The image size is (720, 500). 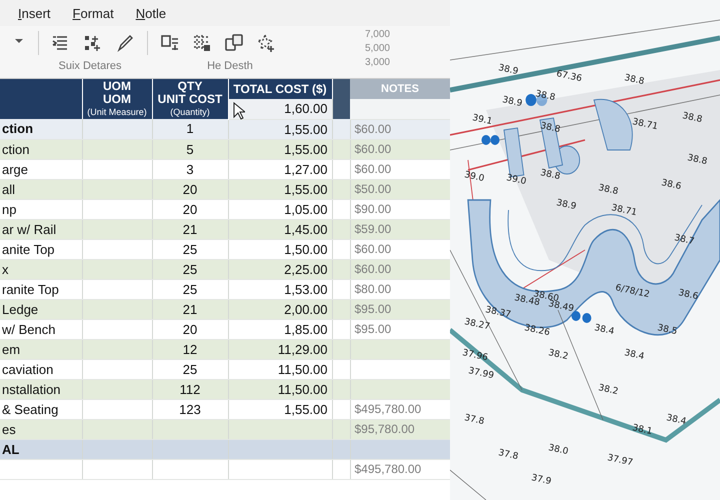 What do you see at coordinates (41, 309) in the screenshot?
I see `table-cell: Ledge` at bounding box center [41, 309].